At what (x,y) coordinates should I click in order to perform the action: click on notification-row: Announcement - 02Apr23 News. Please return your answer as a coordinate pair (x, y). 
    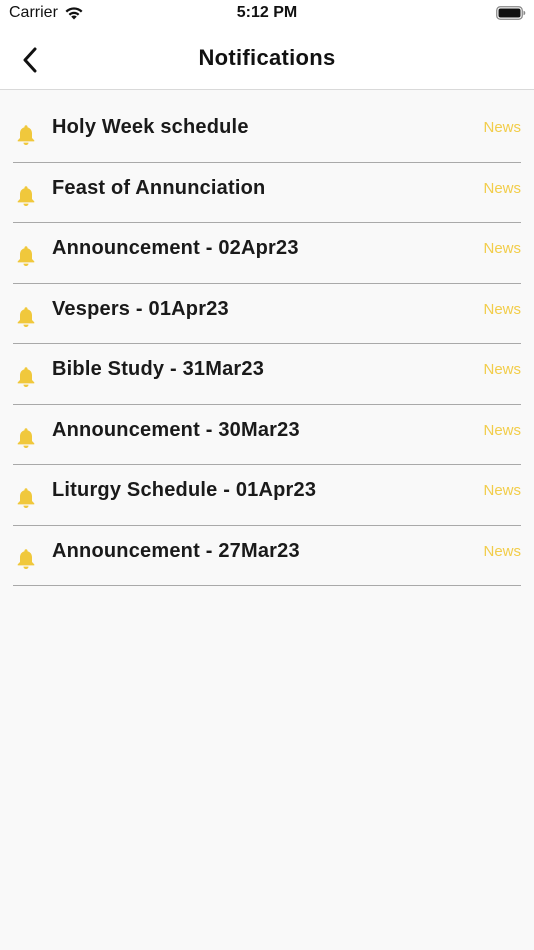
    Looking at the image, I should click on (267, 253).